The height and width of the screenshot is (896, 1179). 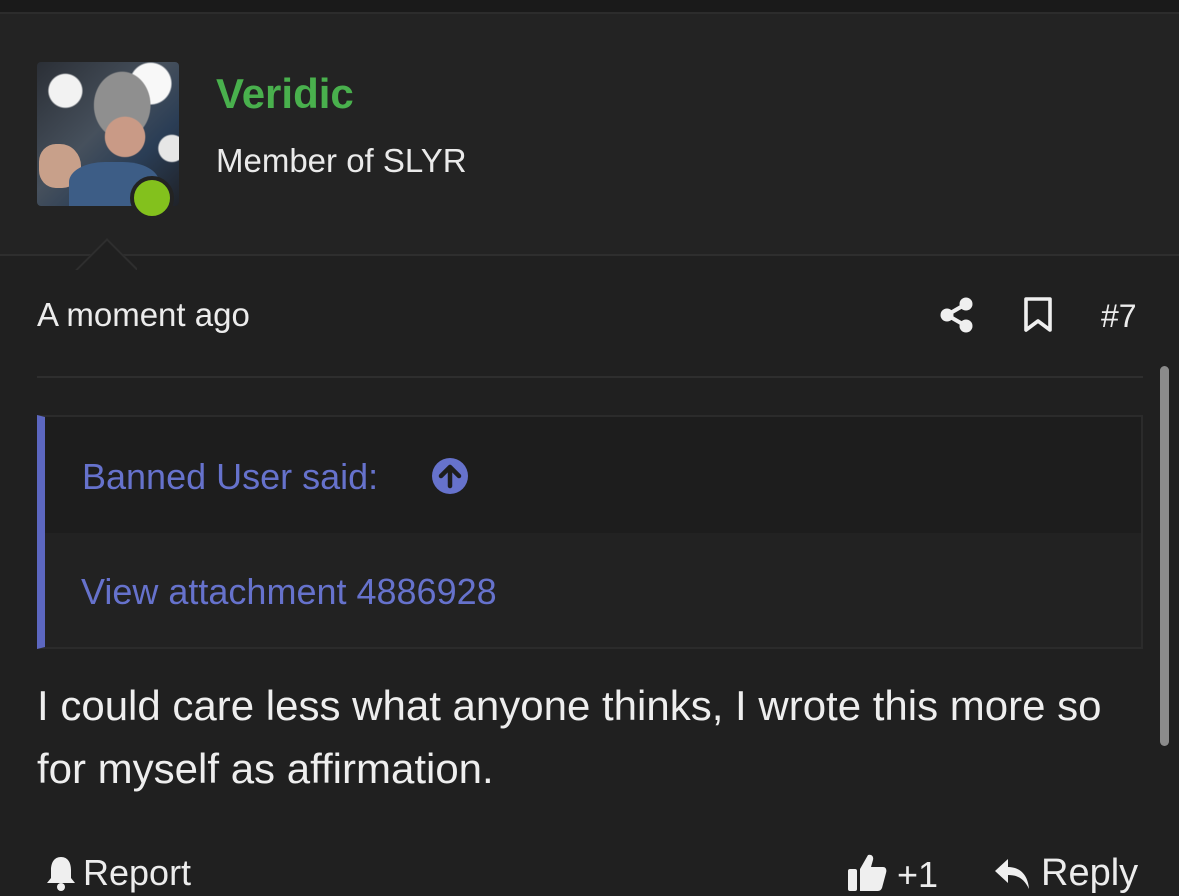 I want to click on post-time: A moment ago, so click(x=143, y=315).